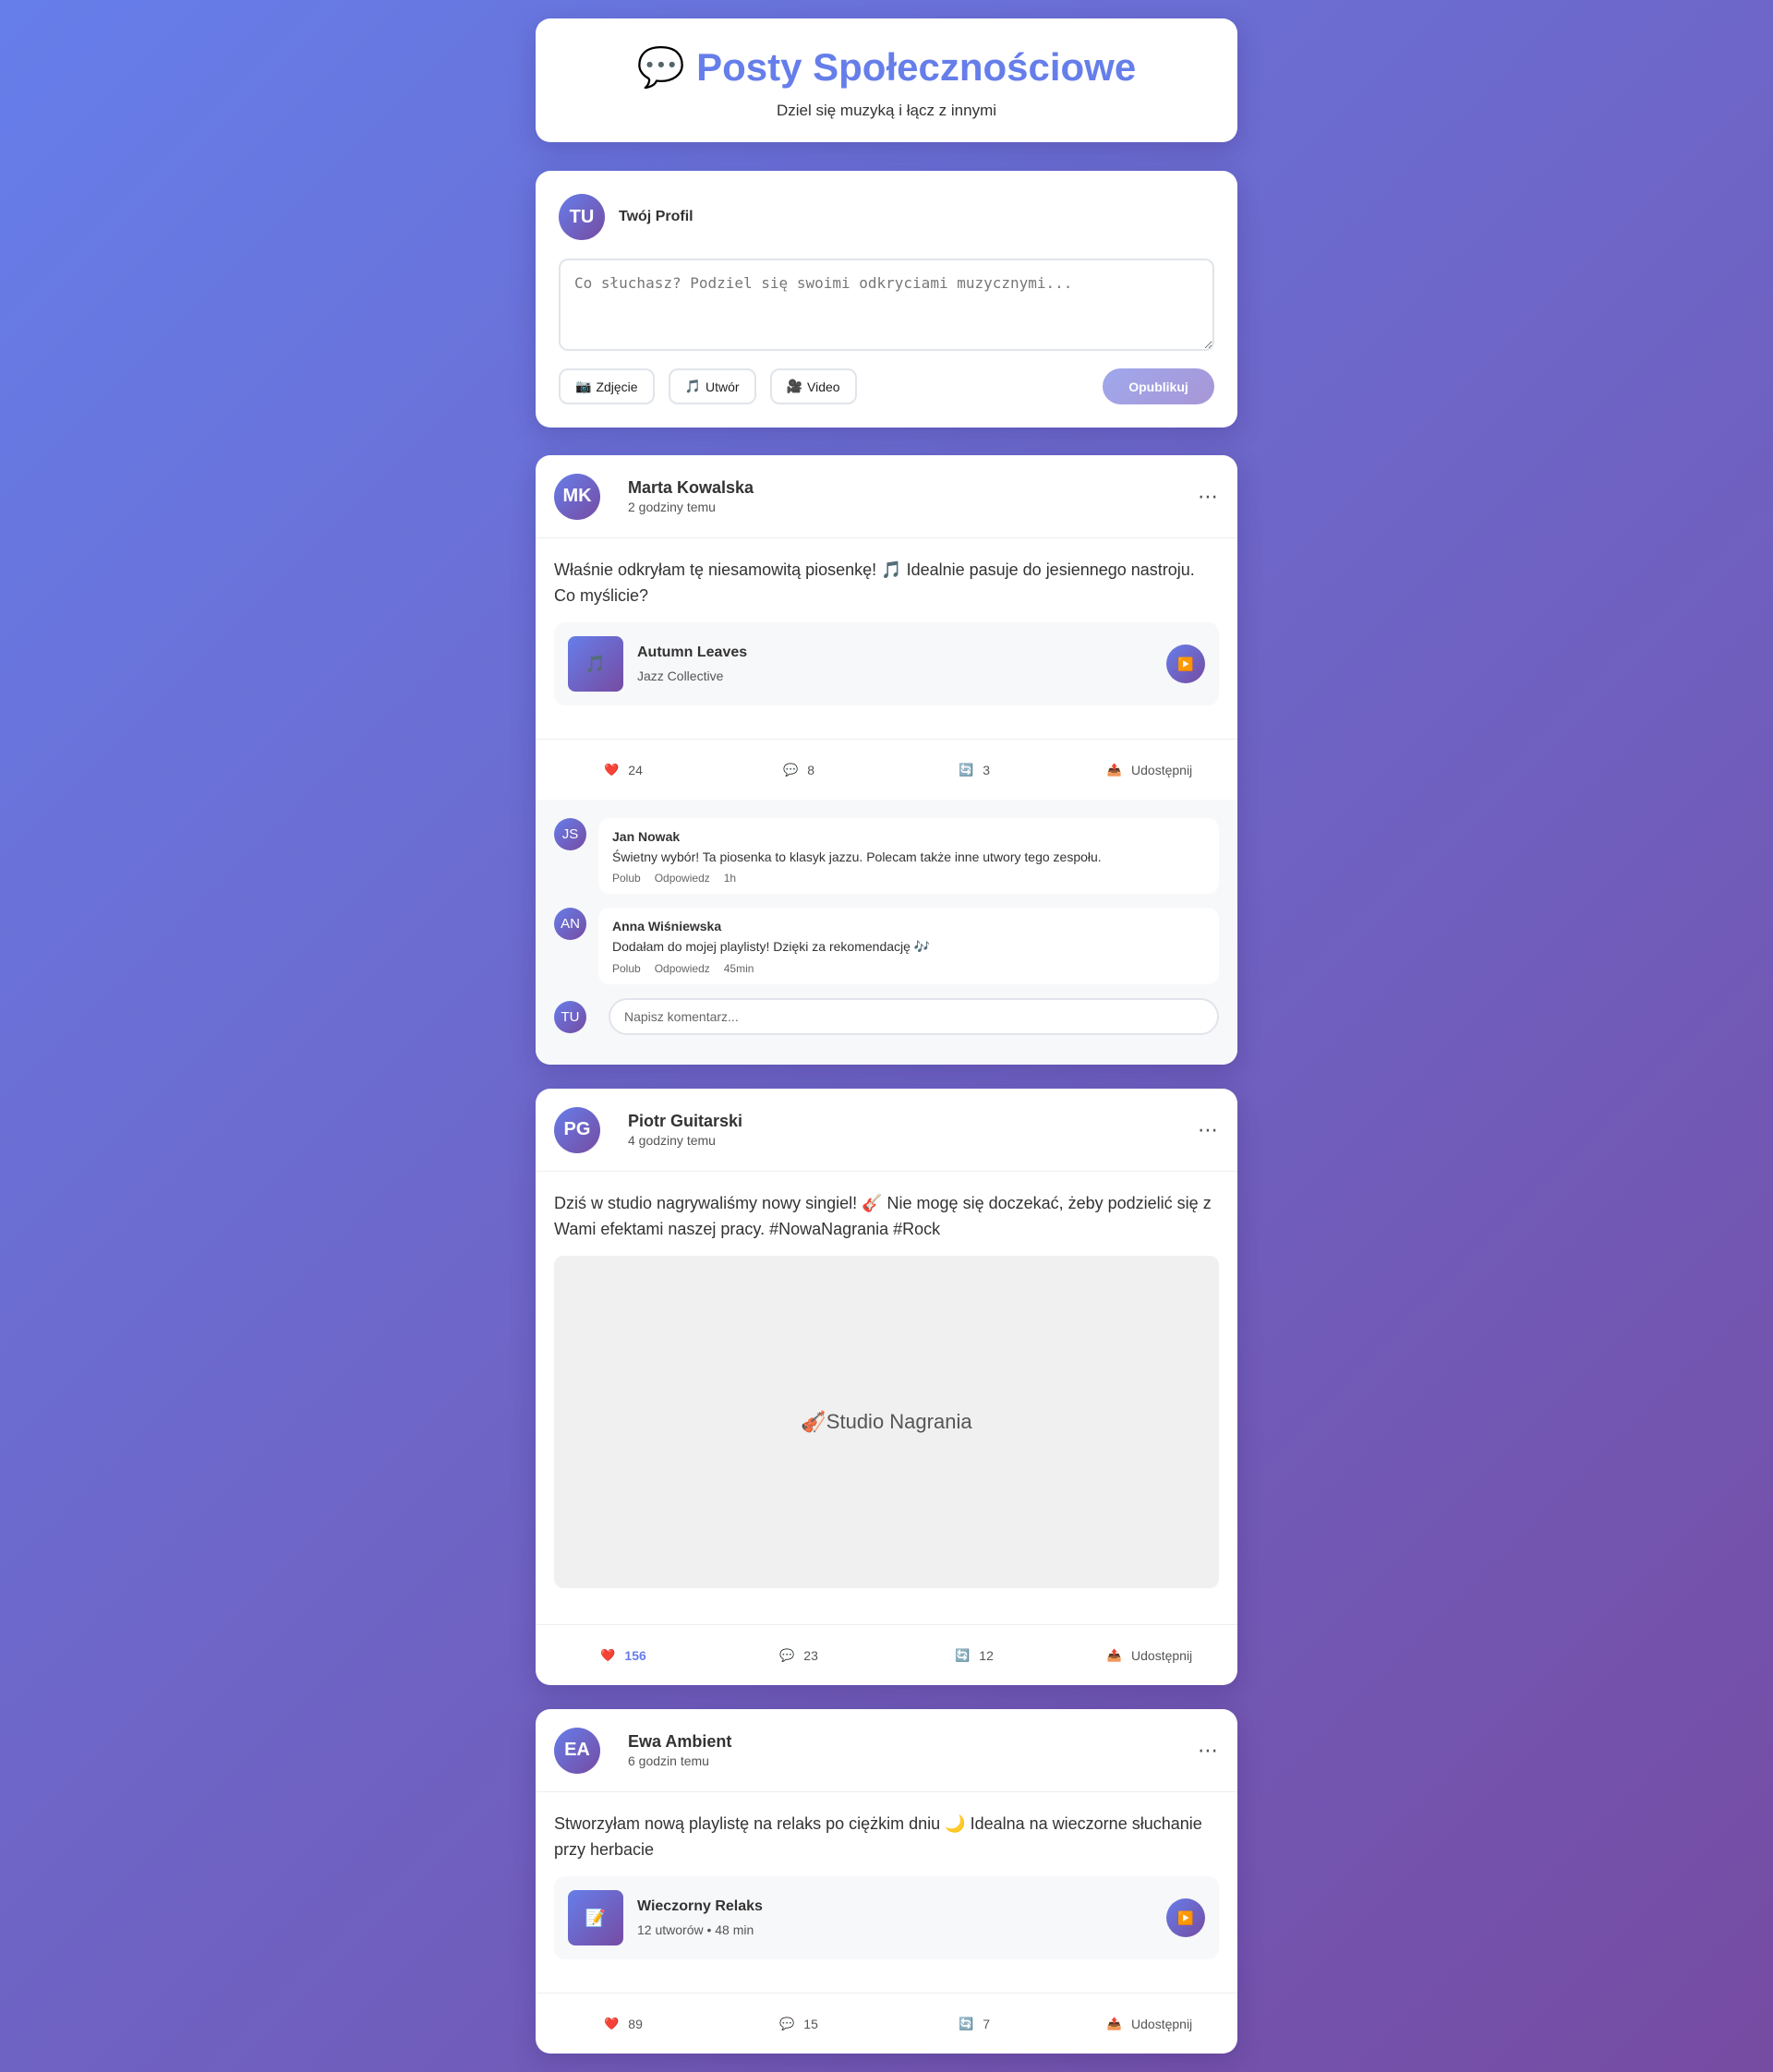  What do you see at coordinates (635, 2023) in the screenshot?
I see `like-count: 89` at bounding box center [635, 2023].